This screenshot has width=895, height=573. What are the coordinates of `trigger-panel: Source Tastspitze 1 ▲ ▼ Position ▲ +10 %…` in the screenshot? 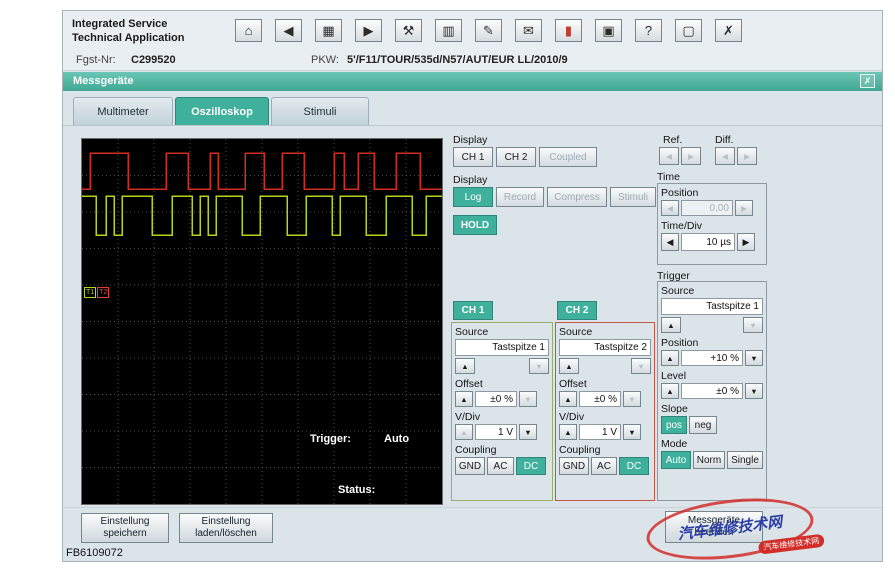 It's located at (712, 391).